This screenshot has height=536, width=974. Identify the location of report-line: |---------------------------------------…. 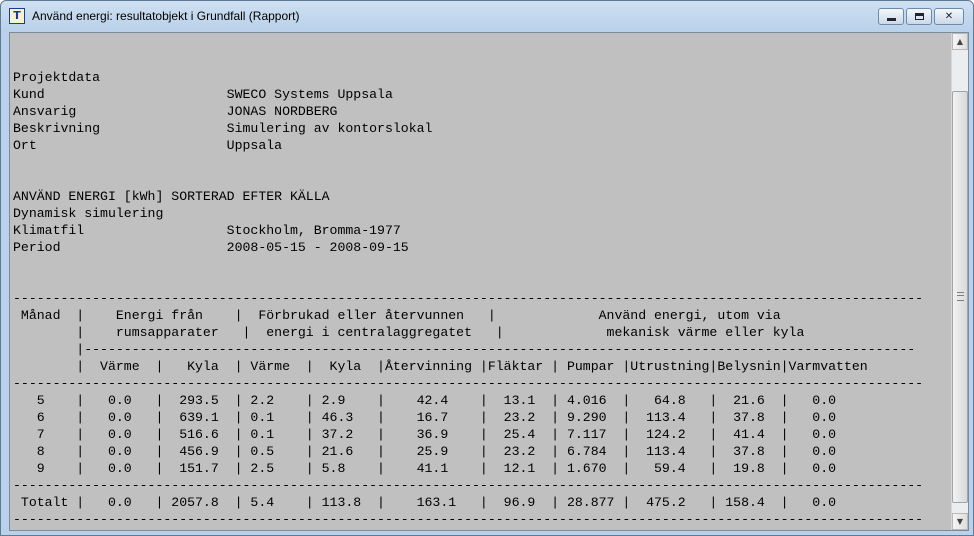
(464, 349).